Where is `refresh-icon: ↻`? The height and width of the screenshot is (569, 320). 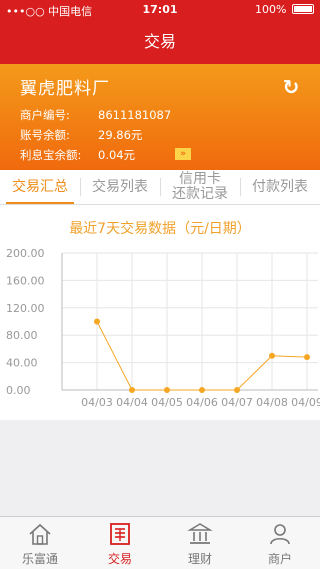 refresh-icon: ↻ is located at coordinates (291, 87).